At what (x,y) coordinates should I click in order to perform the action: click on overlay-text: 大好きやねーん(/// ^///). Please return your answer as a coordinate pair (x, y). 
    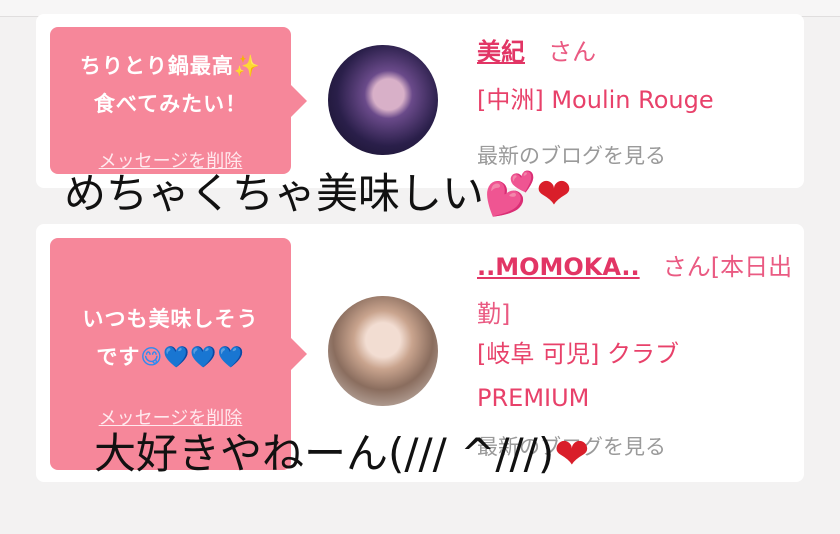
    Looking at the image, I should click on (324, 453).